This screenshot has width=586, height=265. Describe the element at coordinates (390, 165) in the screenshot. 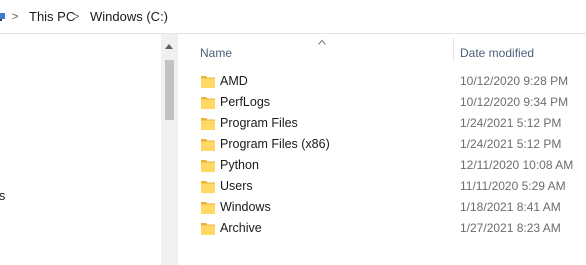

I see `file-row: Python 12/11/2020 10:08 AM` at that location.